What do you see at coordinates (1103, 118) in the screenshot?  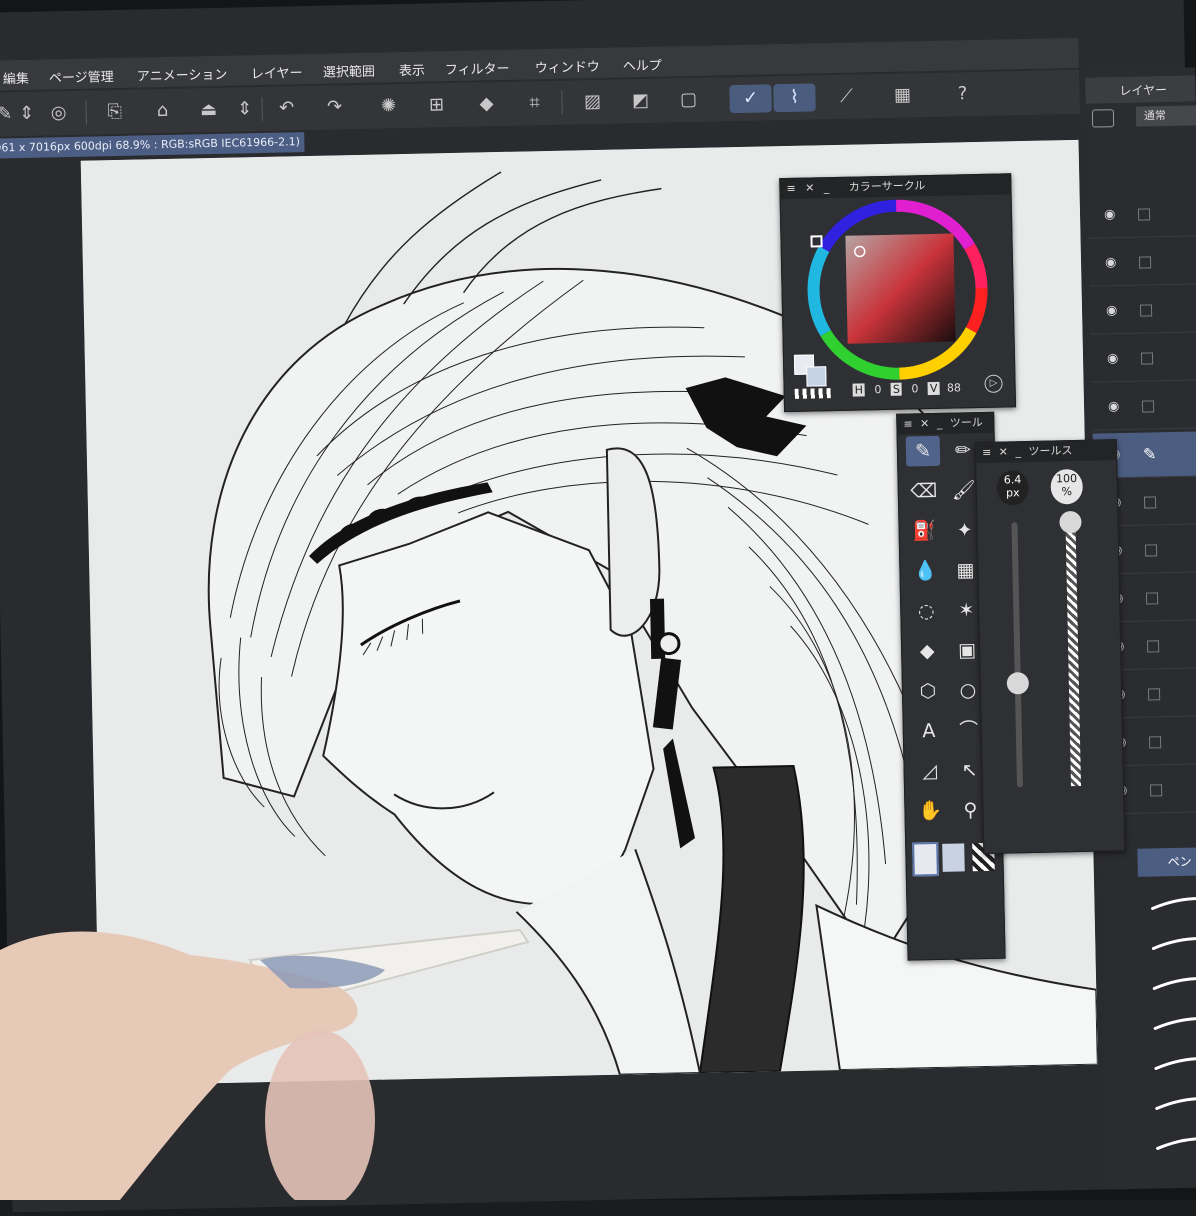 I see `blend-mode-icon` at bounding box center [1103, 118].